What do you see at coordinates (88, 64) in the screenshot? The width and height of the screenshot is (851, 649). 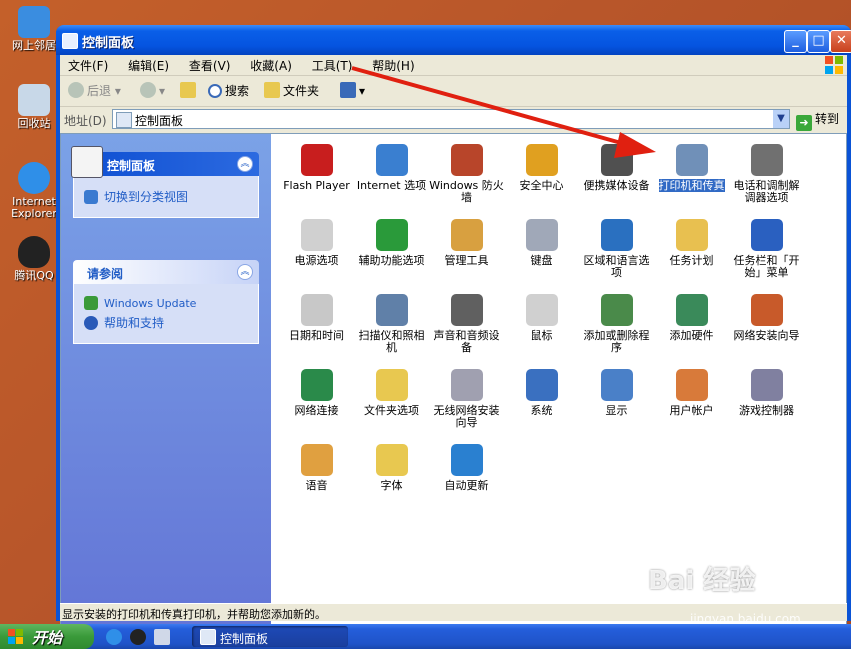 I see `menu-file: 文件(F)` at bounding box center [88, 64].